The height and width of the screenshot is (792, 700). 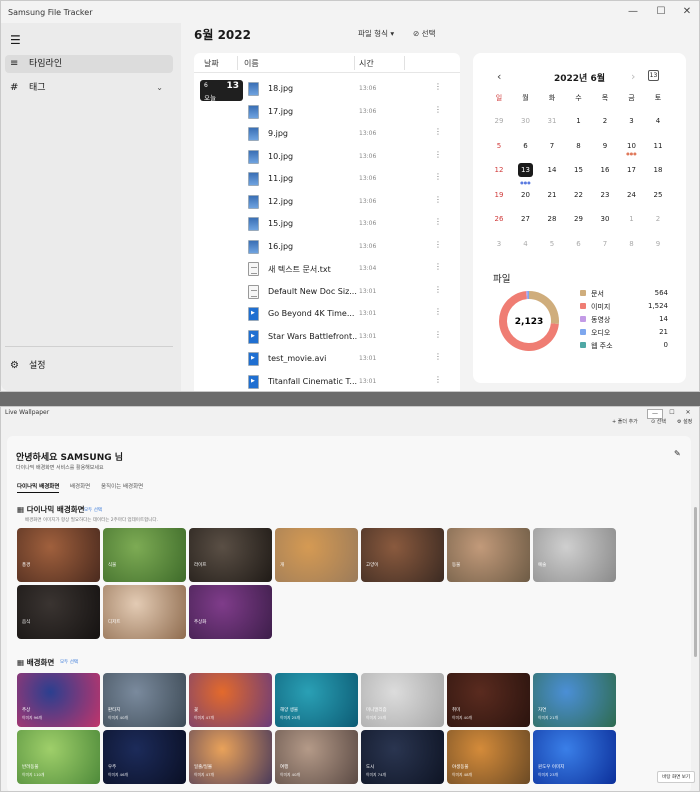 I want to click on list-item: test_movie.avi 13:01 ⋮, so click(x=352, y=359).